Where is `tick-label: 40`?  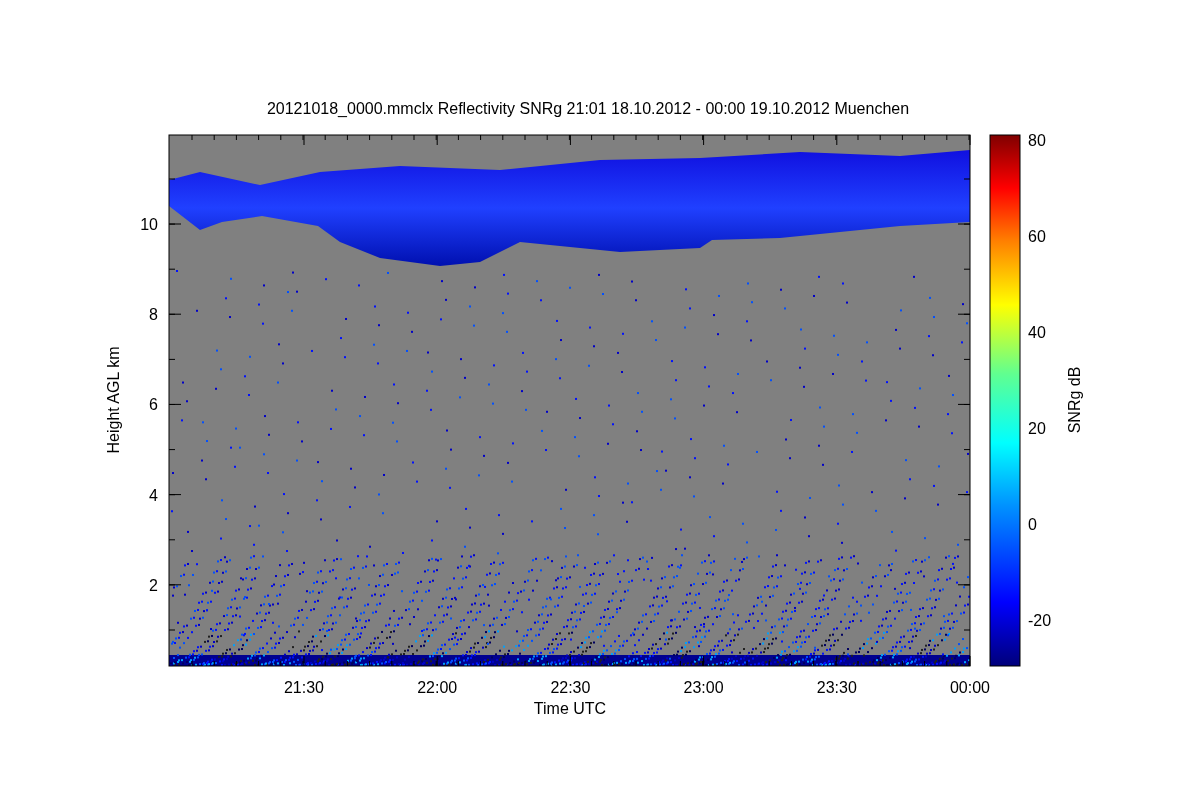
tick-label: 40 is located at coordinates (1037, 332).